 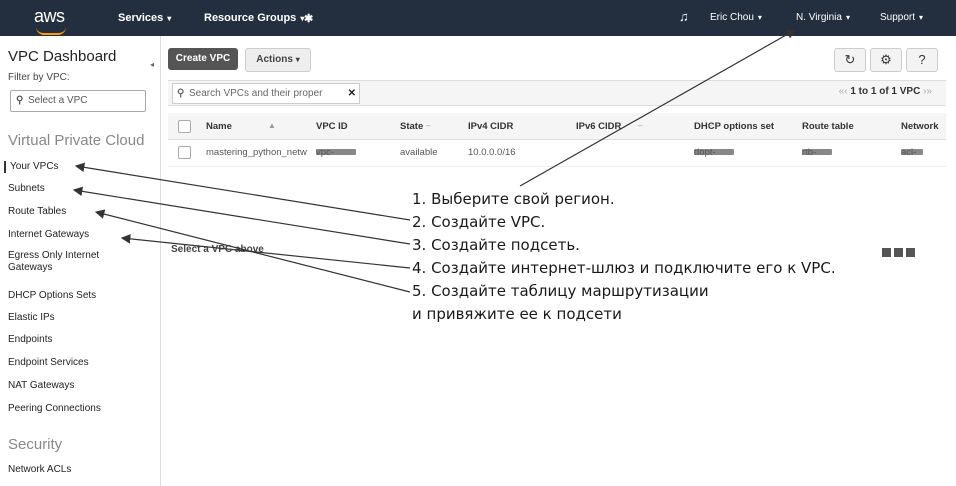 I want to click on sidebar-item-your-vpcs: Your VPCs, so click(x=77, y=167).